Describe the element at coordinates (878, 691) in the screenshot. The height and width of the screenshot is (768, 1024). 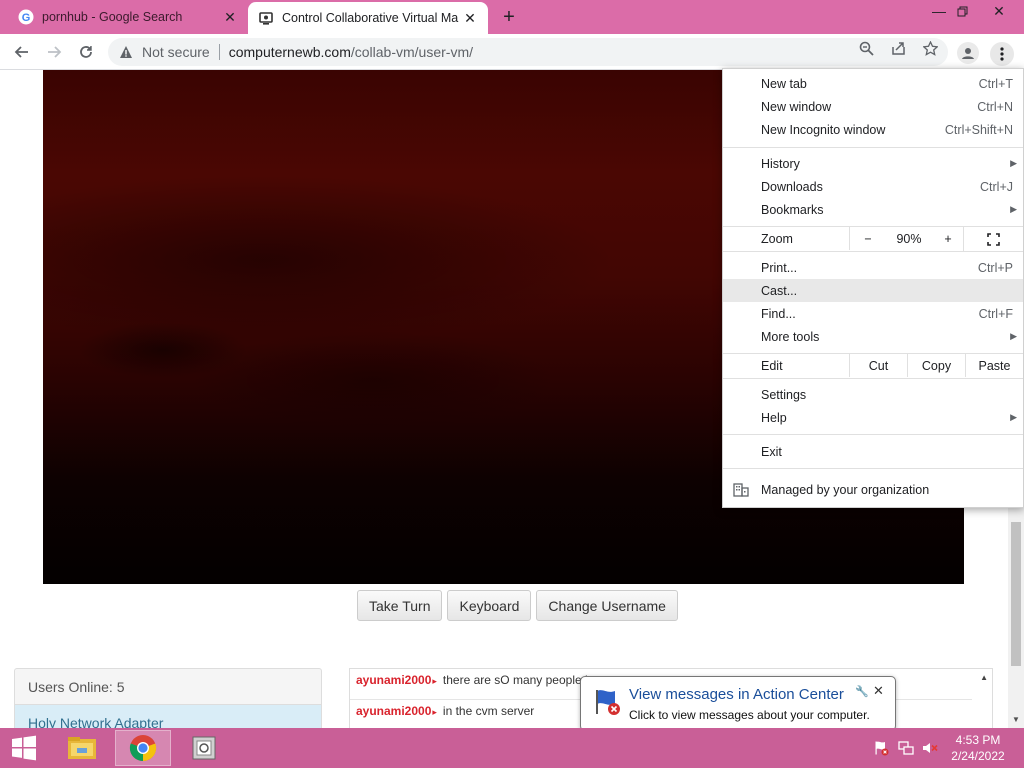
I see `close-icon: ✕` at that location.